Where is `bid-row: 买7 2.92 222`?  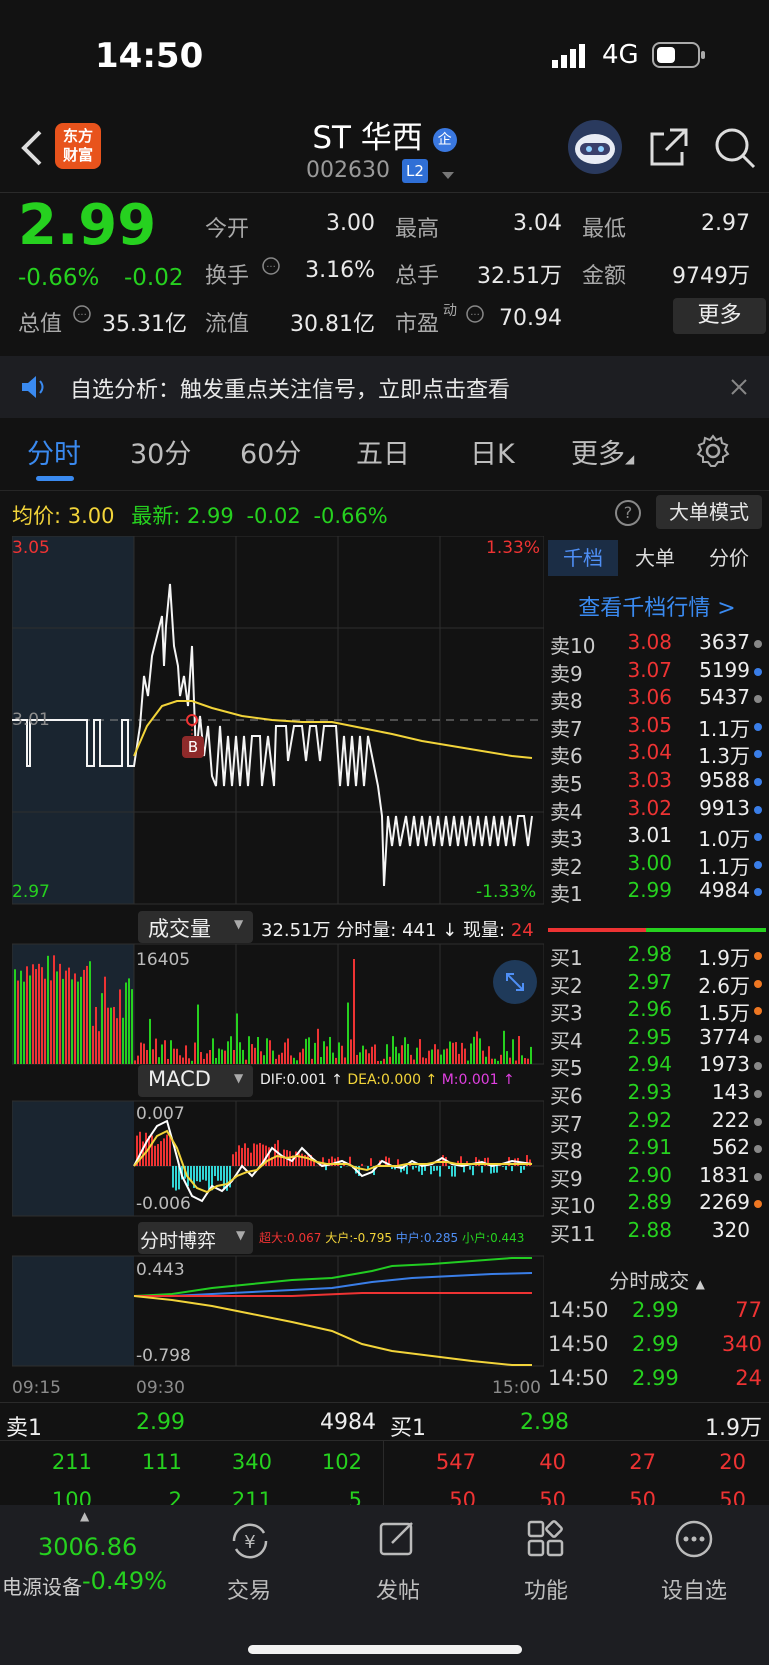
bid-row: 买7 2.92 222 is located at coordinates (657, 1121).